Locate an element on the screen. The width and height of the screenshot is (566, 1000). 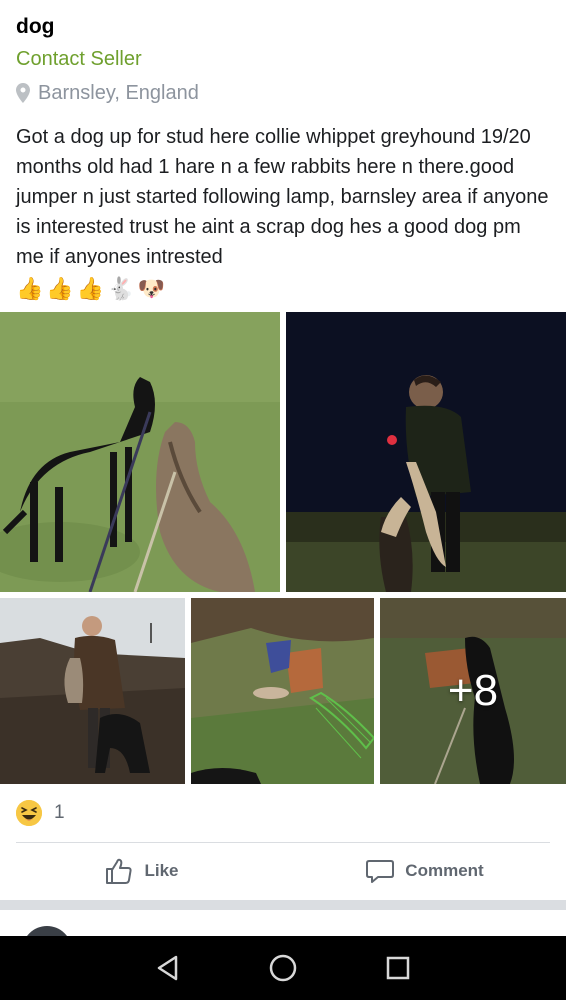
photo-gear-on-ground is located at coordinates (282, 691).